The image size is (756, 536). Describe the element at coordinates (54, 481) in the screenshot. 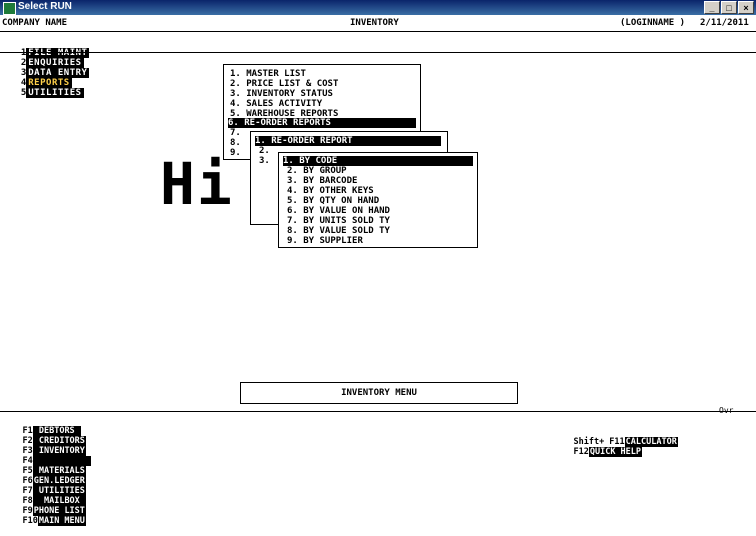

I see `f6-key: F6GEN.LEDGER` at that location.